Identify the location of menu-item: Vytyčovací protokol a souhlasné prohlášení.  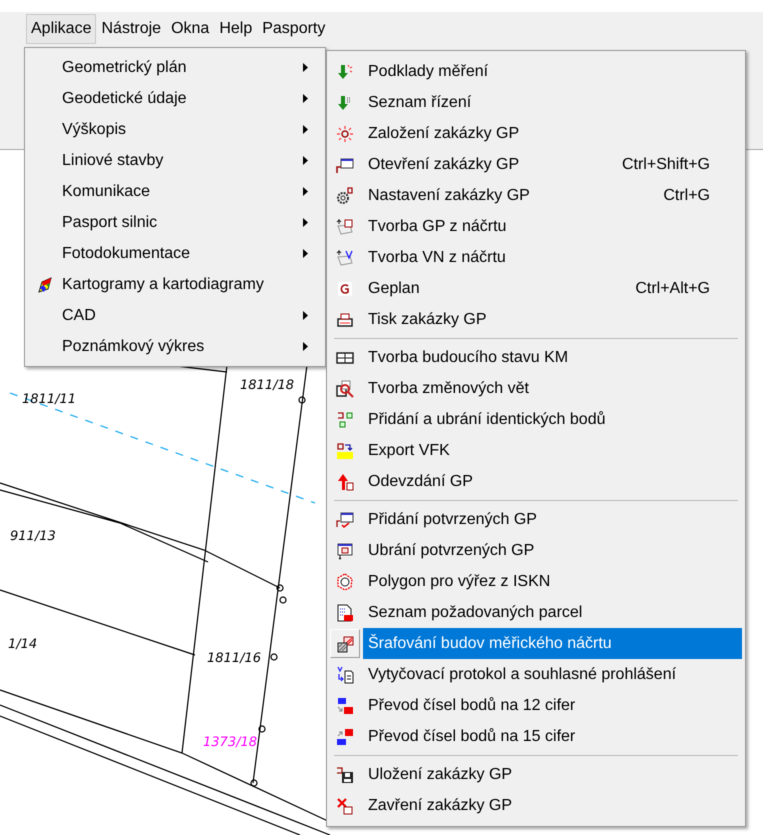
(552, 674).